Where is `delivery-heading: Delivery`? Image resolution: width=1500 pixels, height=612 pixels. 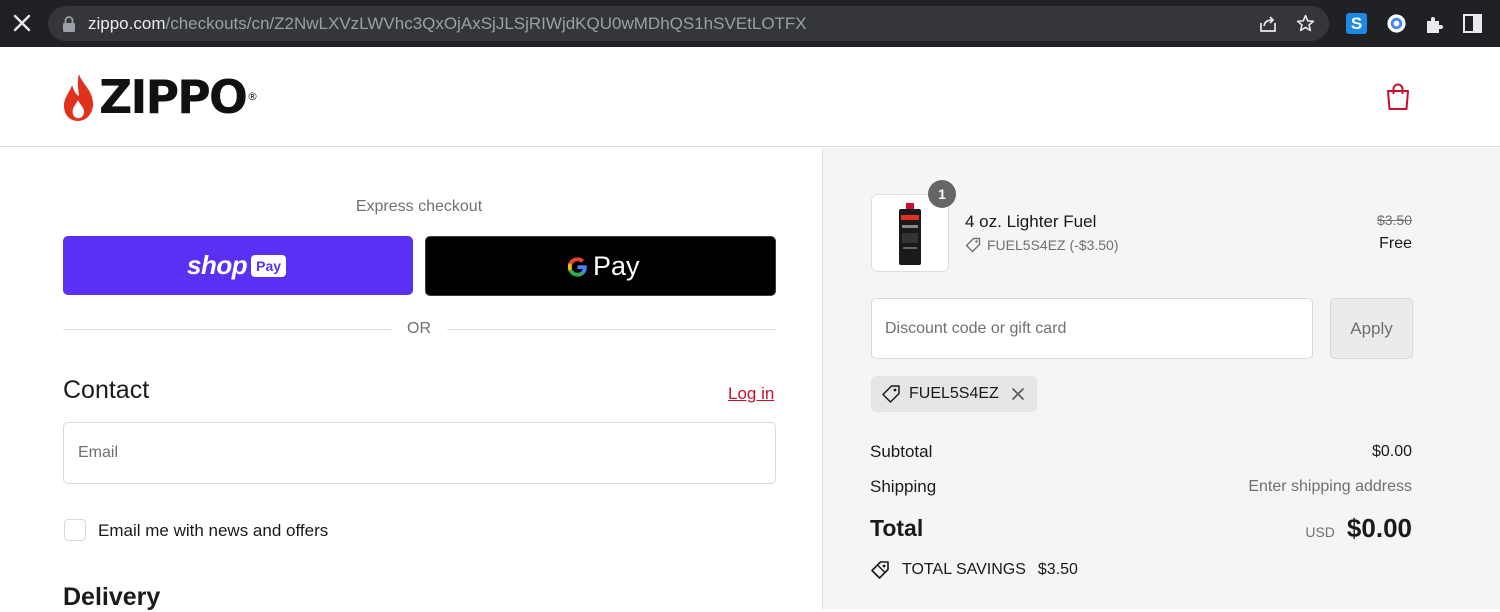
delivery-heading: Delivery is located at coordinates (112, 597).